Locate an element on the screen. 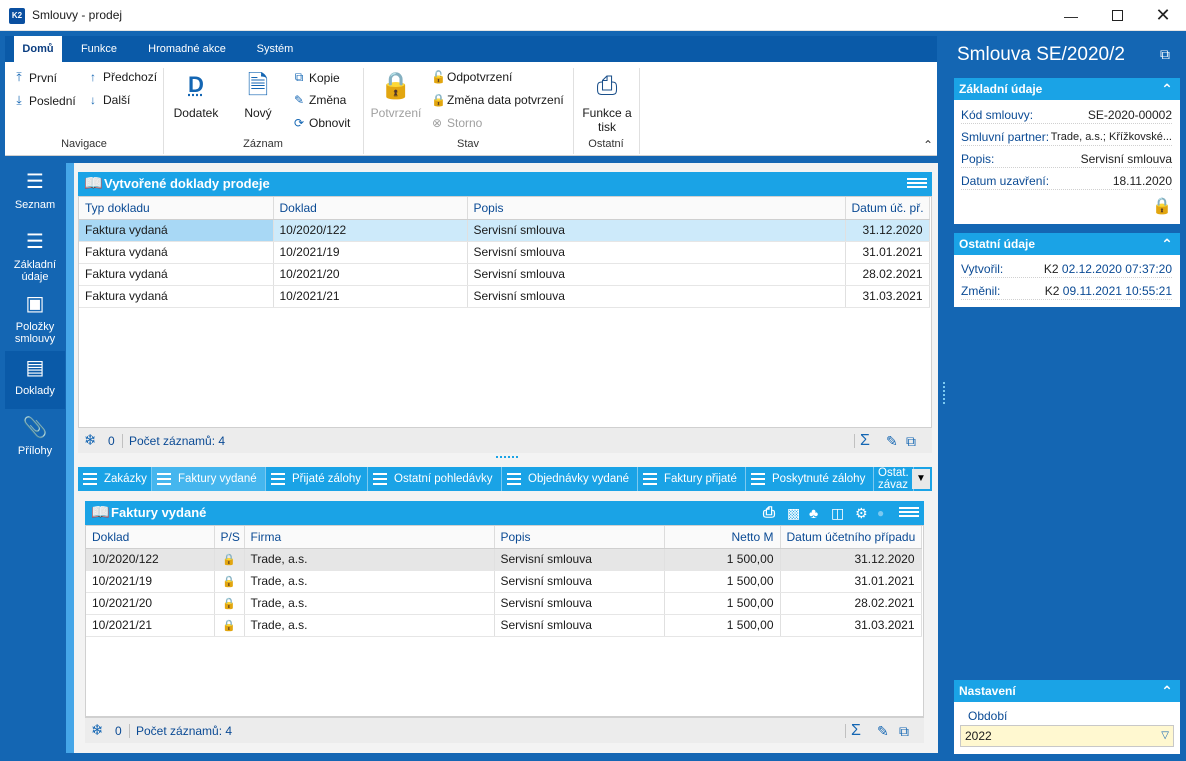  tab-hromadne-akce: Hromadné akce is located at coordinates (187, 49).